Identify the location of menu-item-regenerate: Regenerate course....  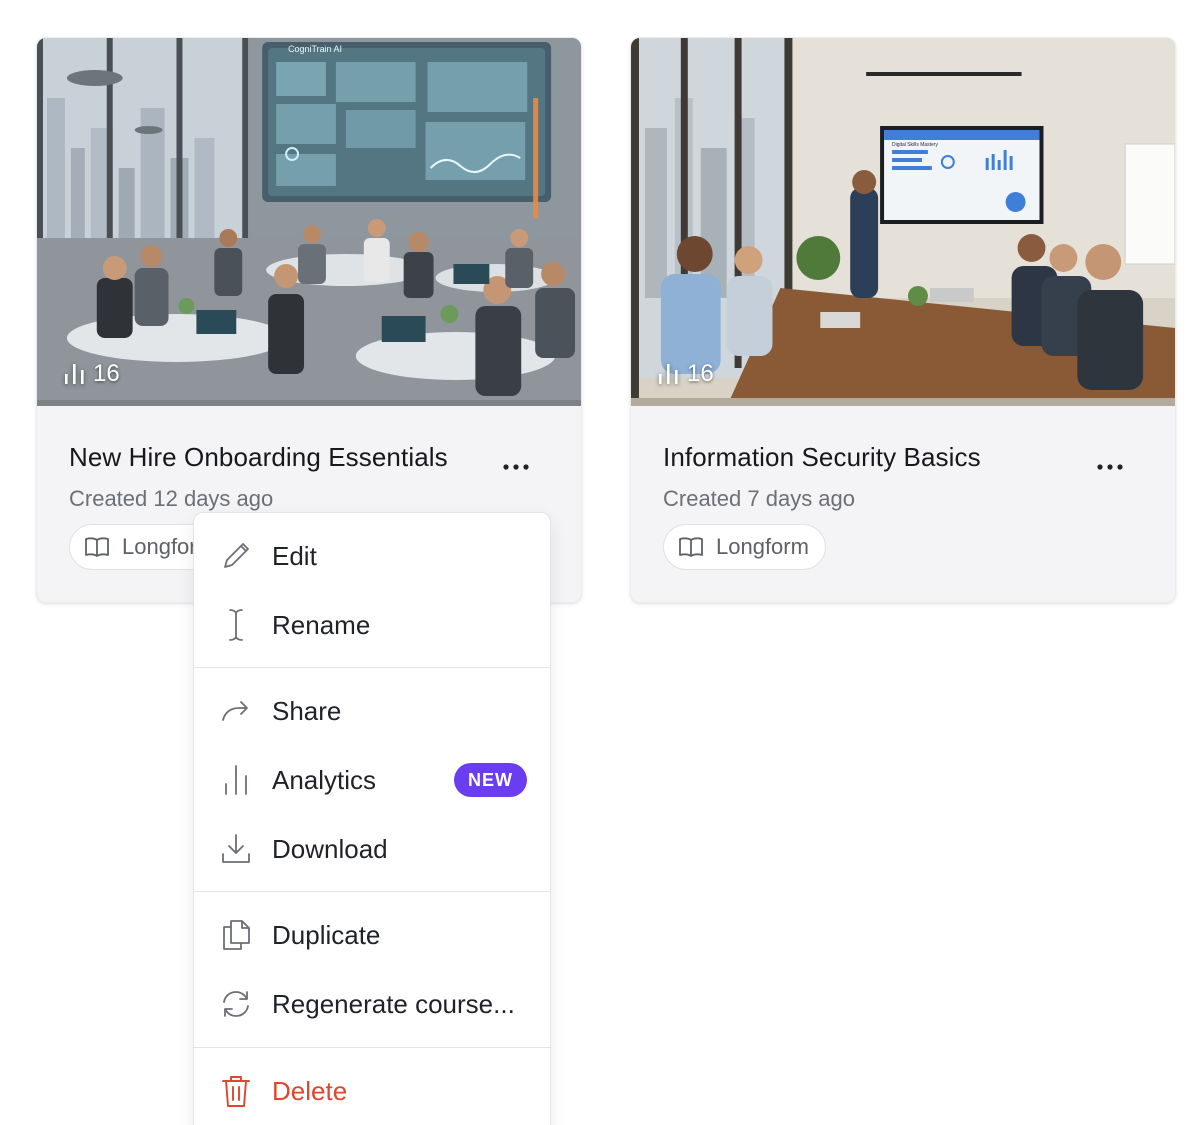
(372, 1004).